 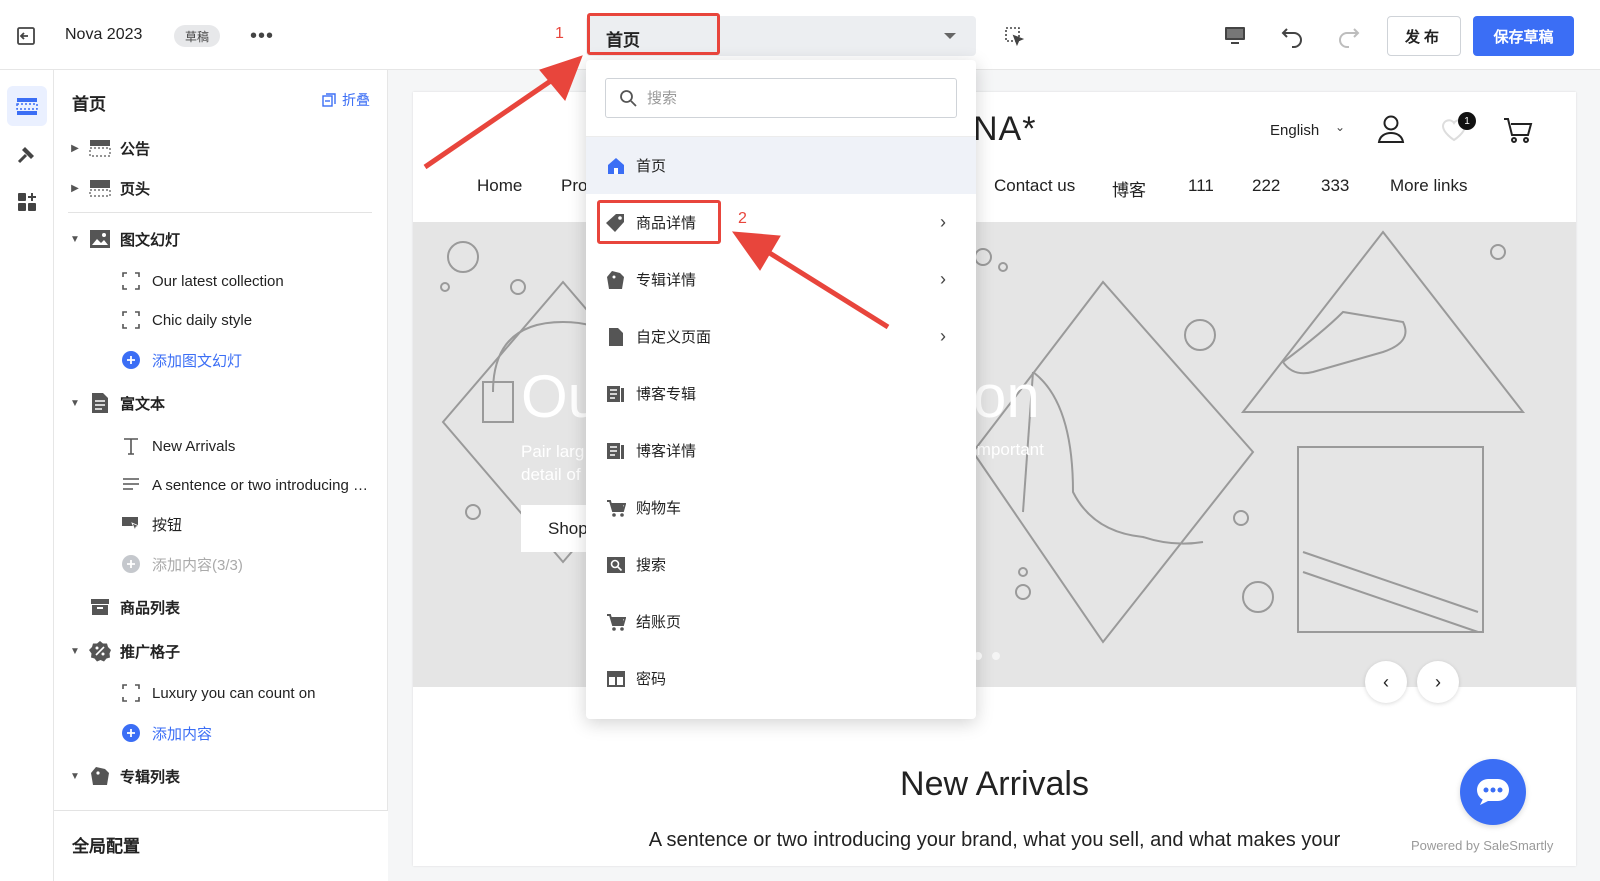 I want to click on save-draft-button: 保存草稿, so click(x=1523, y=36).